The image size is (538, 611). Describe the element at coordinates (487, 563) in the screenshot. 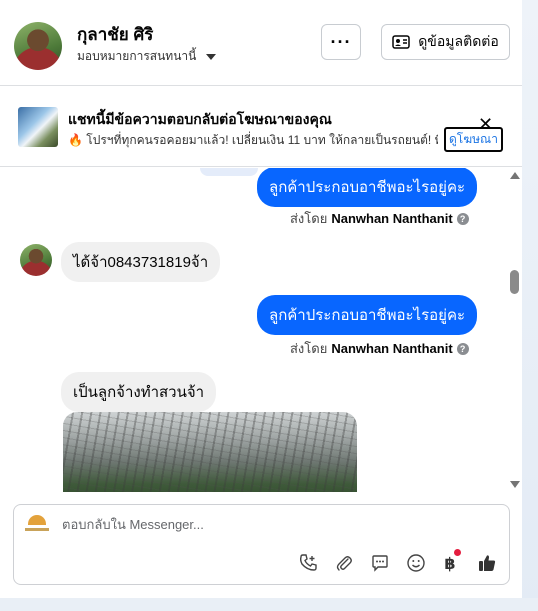

I see `thumbs-up-icon` at that location.